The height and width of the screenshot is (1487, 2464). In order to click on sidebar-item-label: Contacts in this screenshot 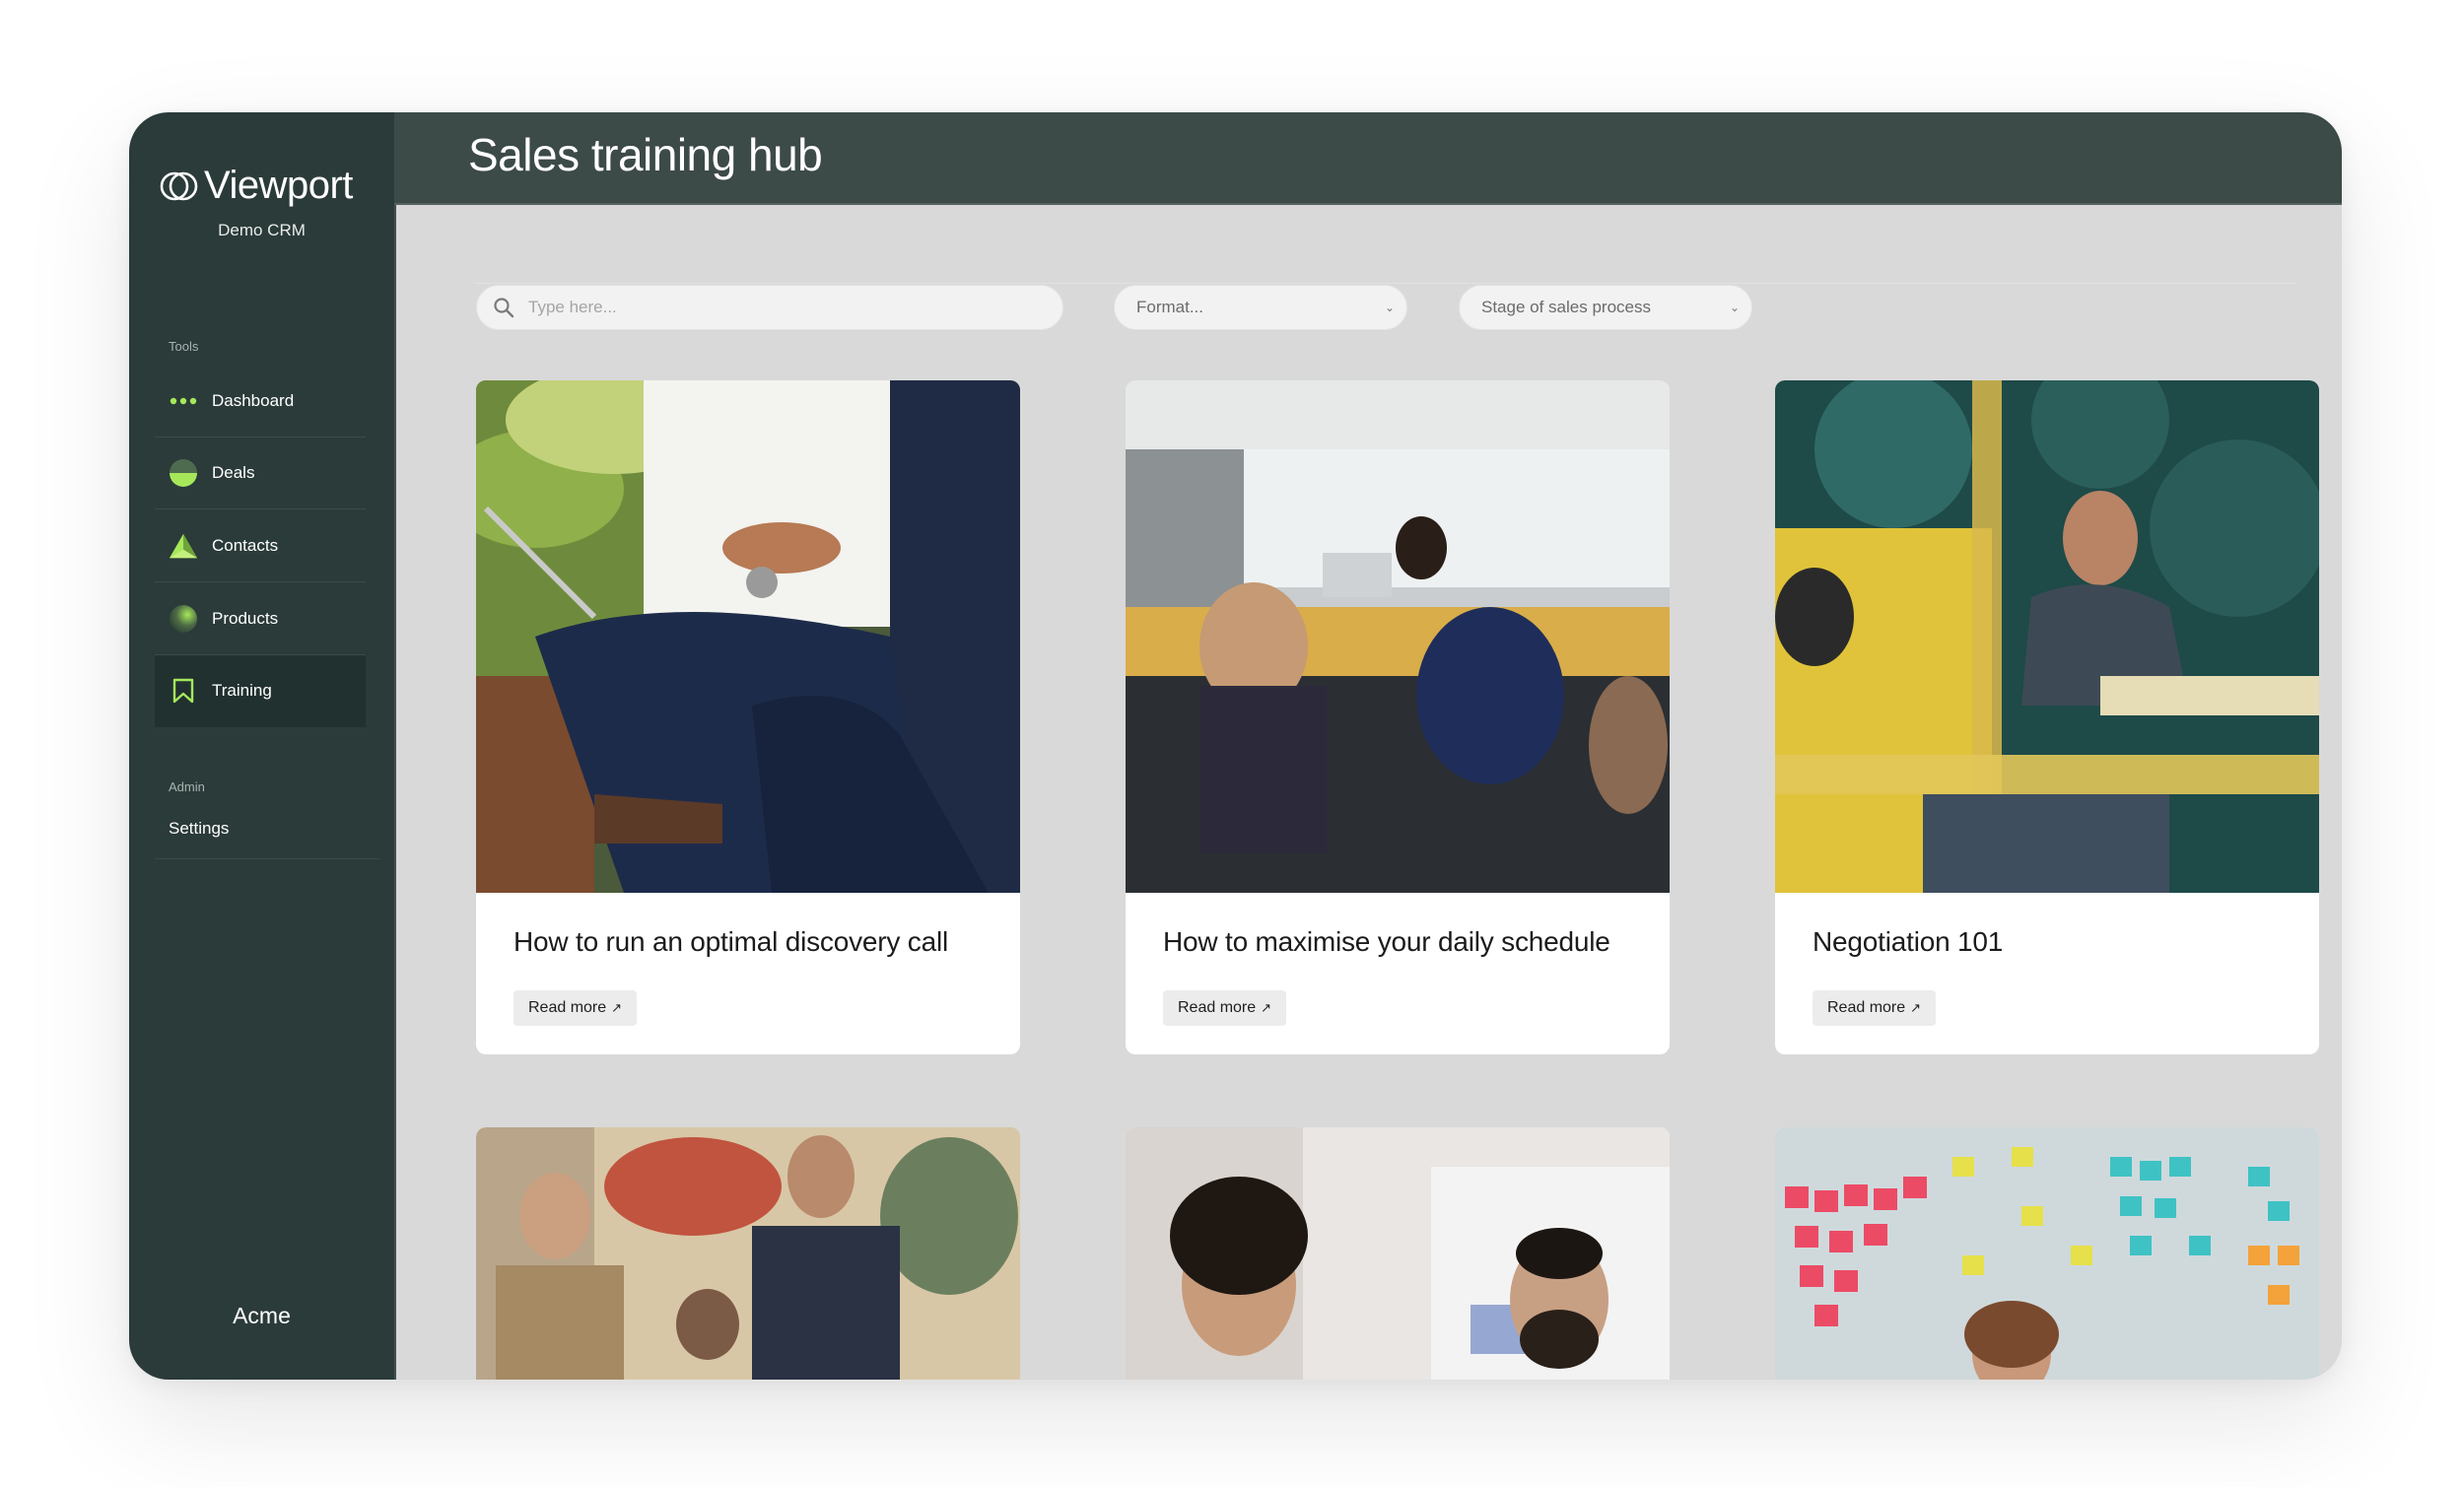, I will do `click(245, 545)`.